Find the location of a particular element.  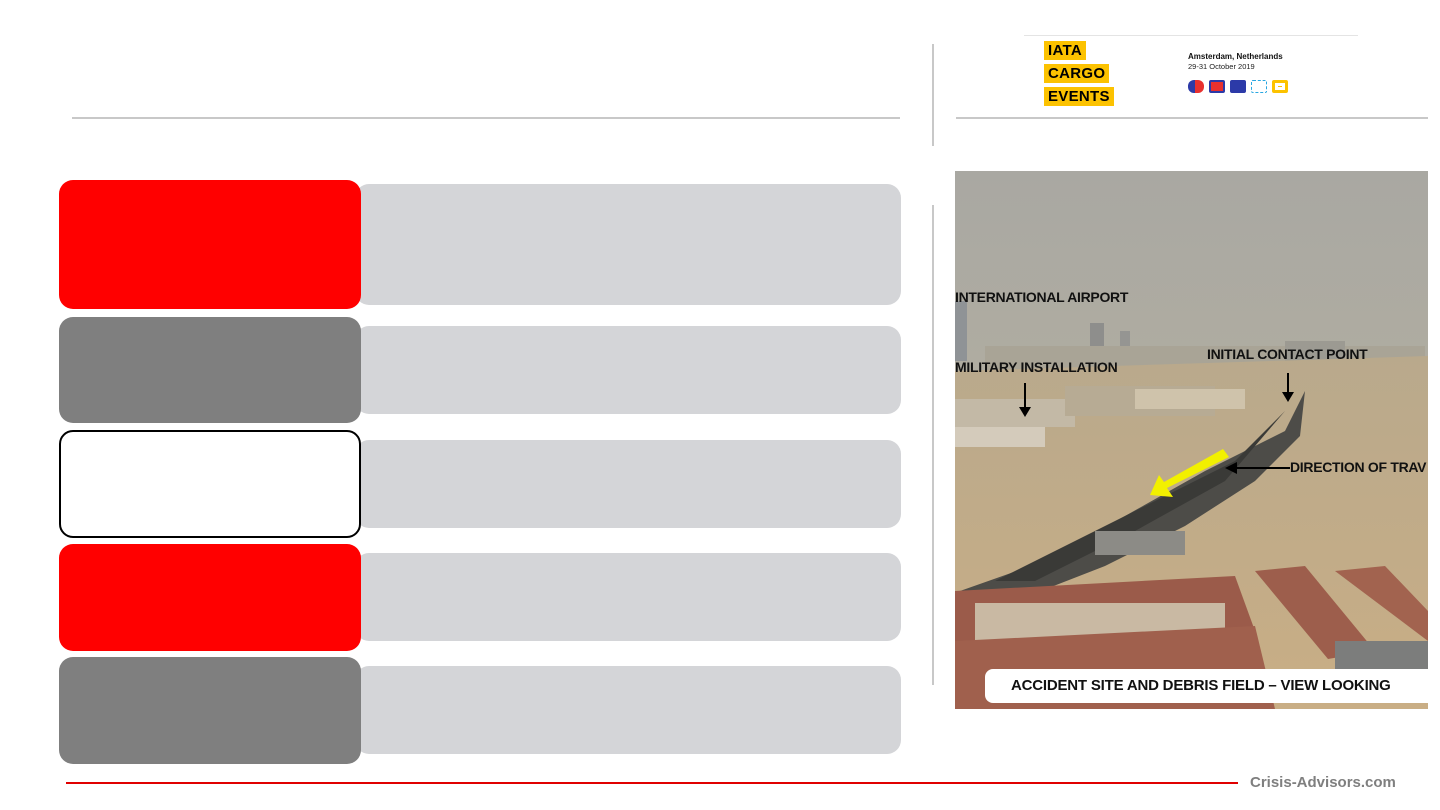

event-dates: 29-31 October 2019 is located at coordinates (1221, 66).